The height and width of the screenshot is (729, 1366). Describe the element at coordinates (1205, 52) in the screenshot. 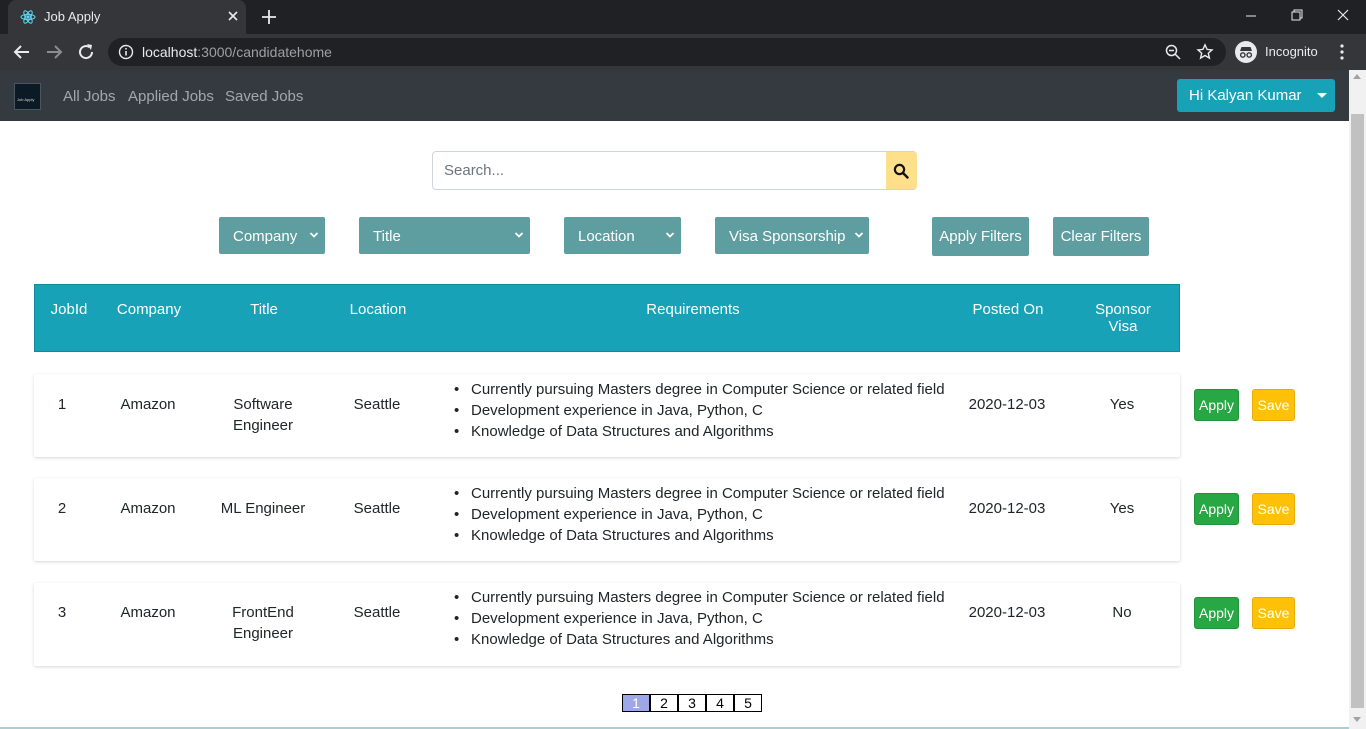

I see `bookmark-star-icon` at that location.